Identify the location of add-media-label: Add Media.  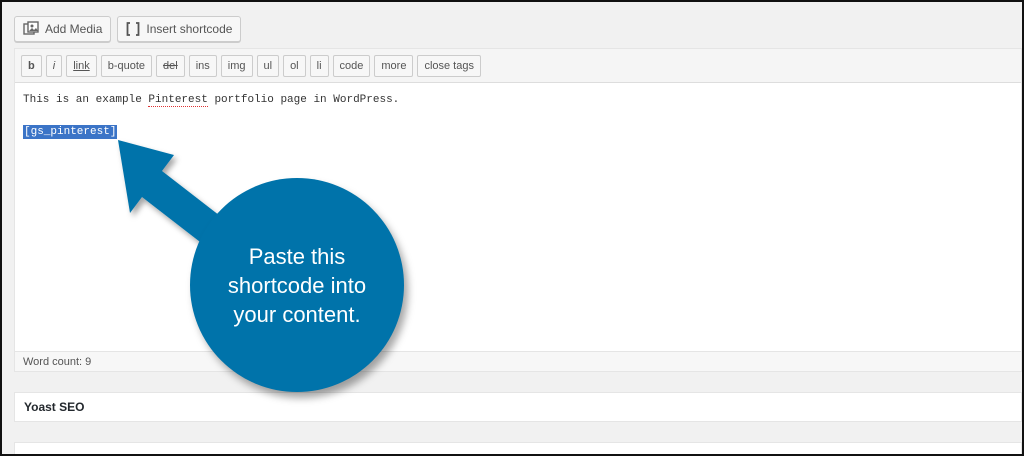
(74, 29).